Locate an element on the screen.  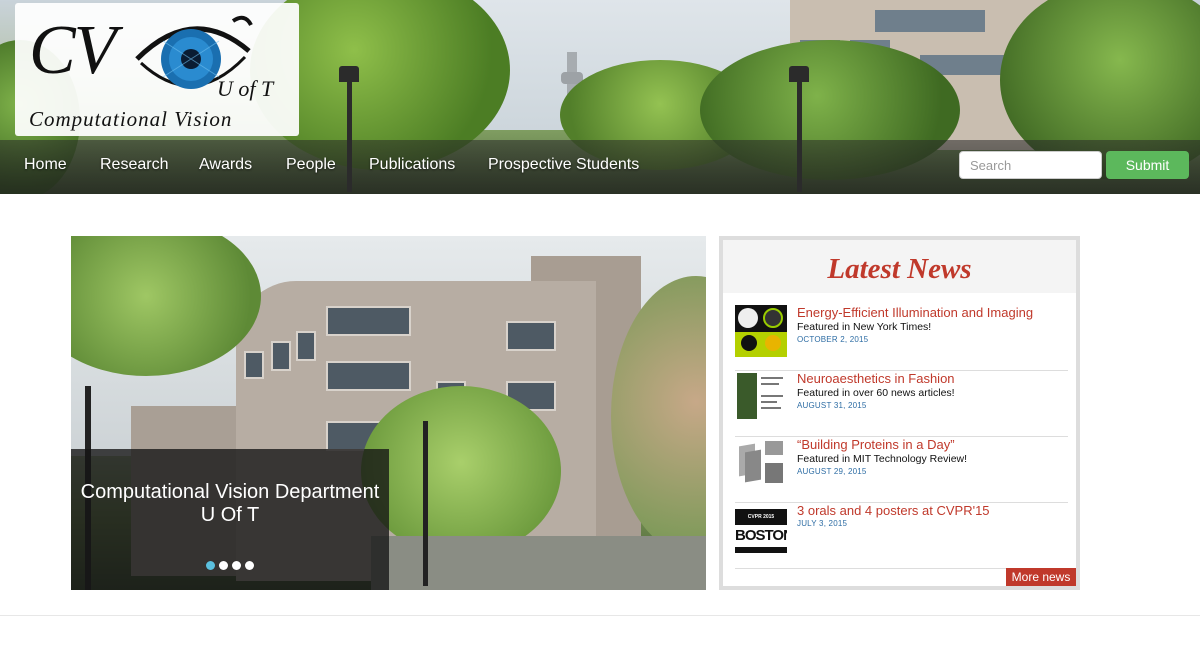
news-date: JULY 3, 2015 is located at coordinates (822, 523).